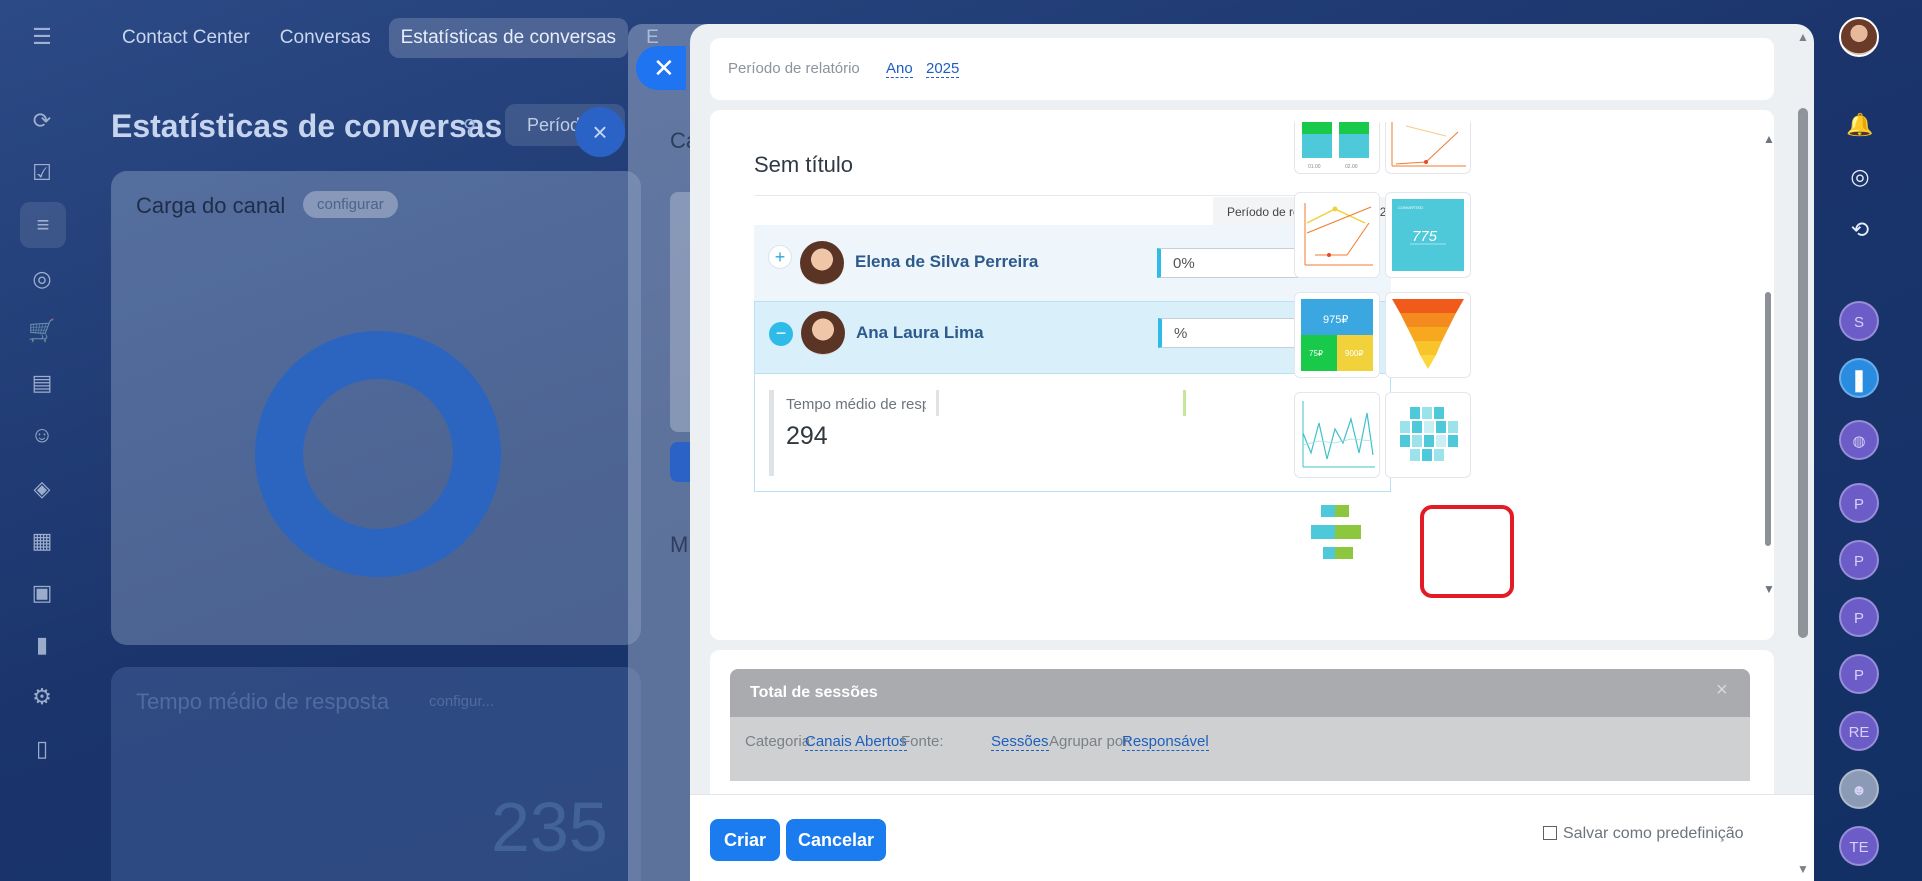 The height and width of the screenshot is (881, 1922). What do you see at coordinates (42, 541) in the screenshot?
I see `store-icon: ▦` at bounding box center [42, 541].